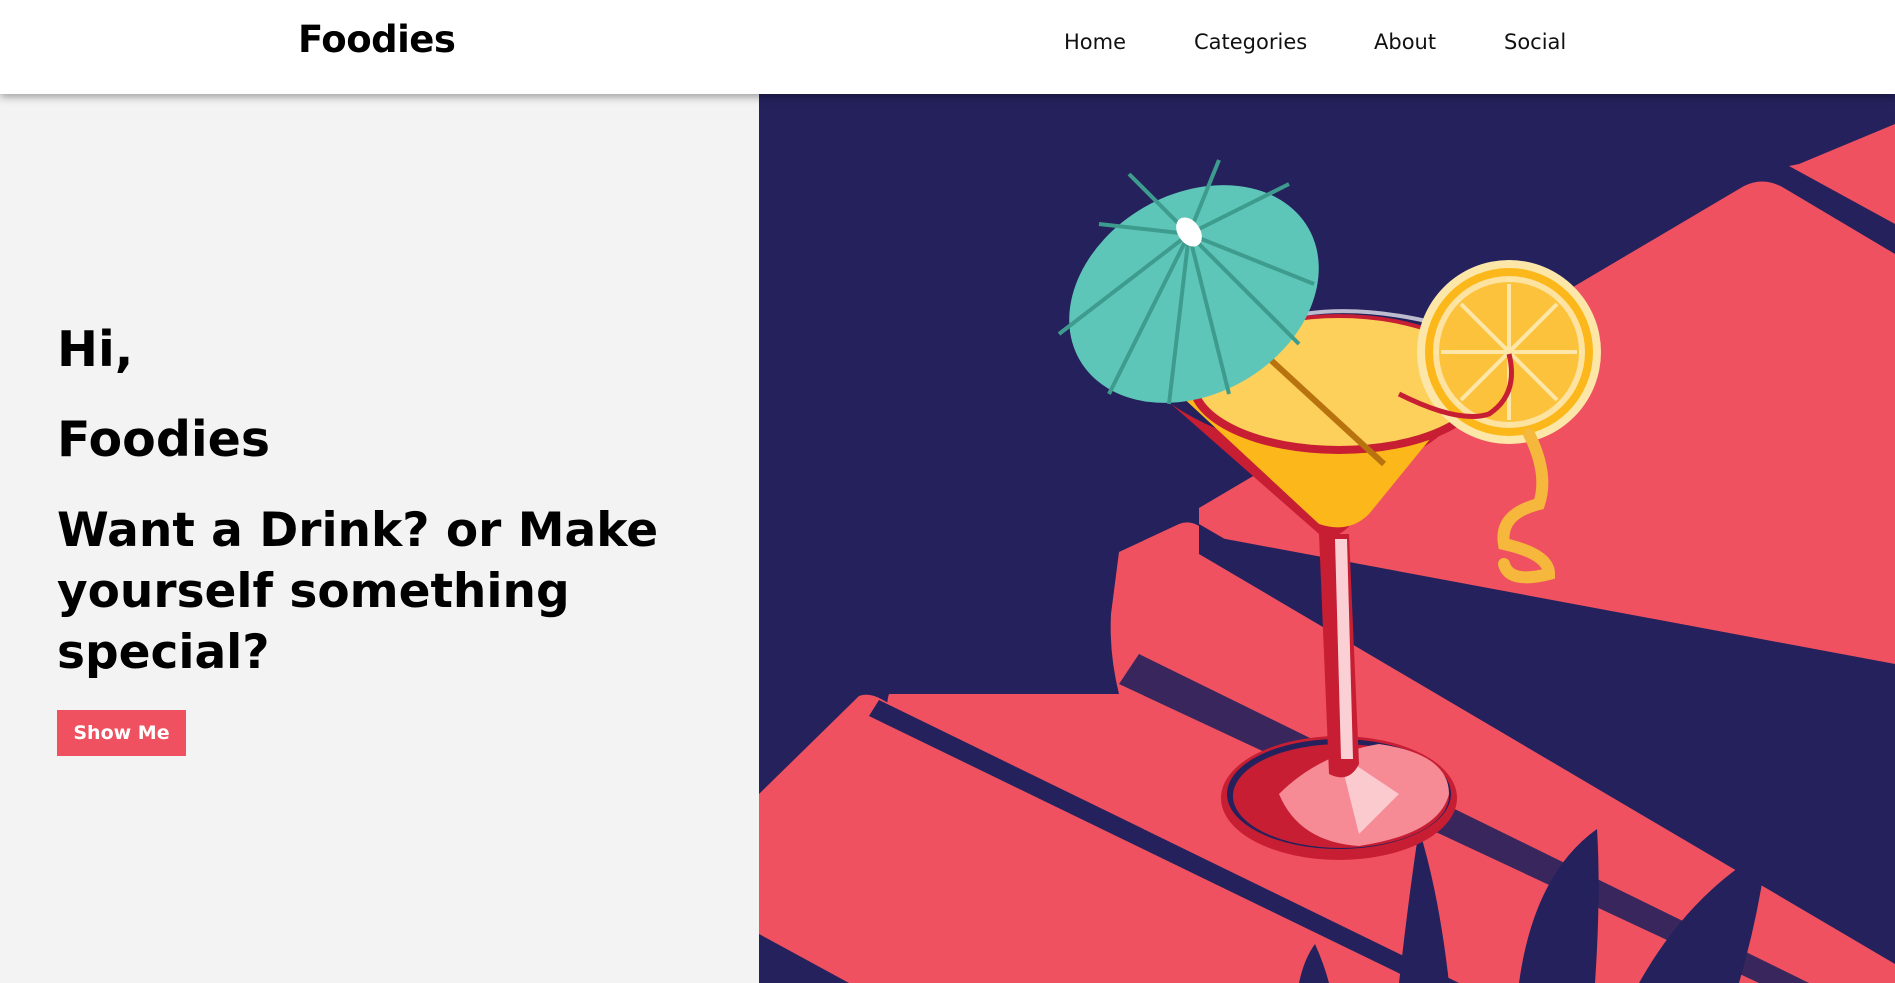 This screenshot has height=983, width=1895. Describe the element at coordinates (95, 349) in the screenshot. I see `hero-greeting: Hi,` at that location.